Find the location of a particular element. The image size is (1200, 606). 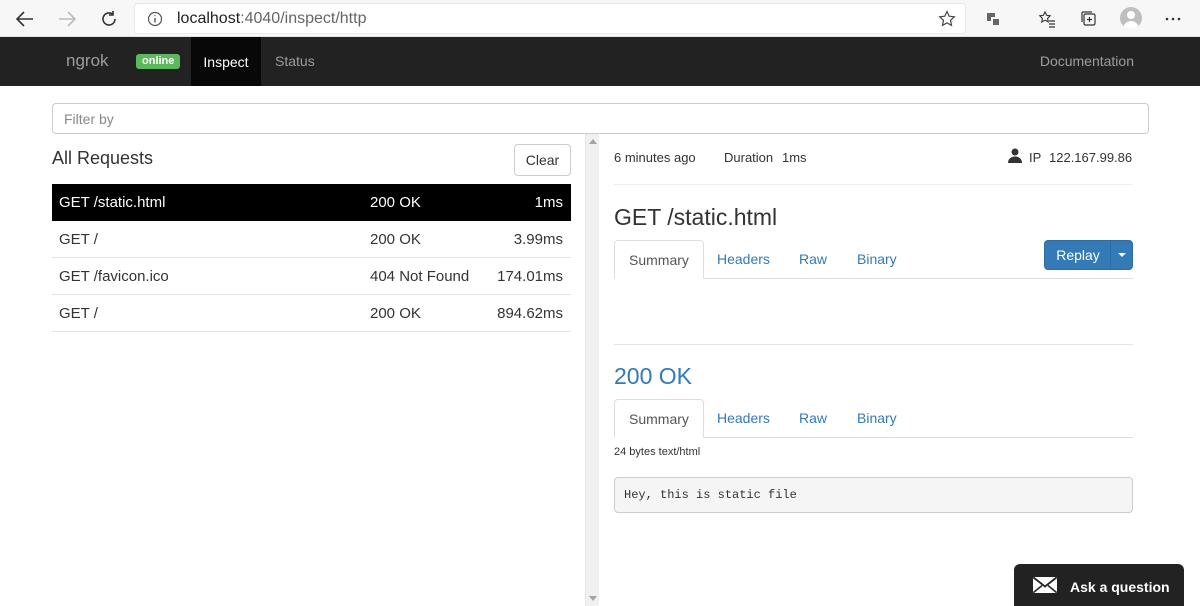

ask-question-label: Ask a question is located at coordinates (1120, 587).